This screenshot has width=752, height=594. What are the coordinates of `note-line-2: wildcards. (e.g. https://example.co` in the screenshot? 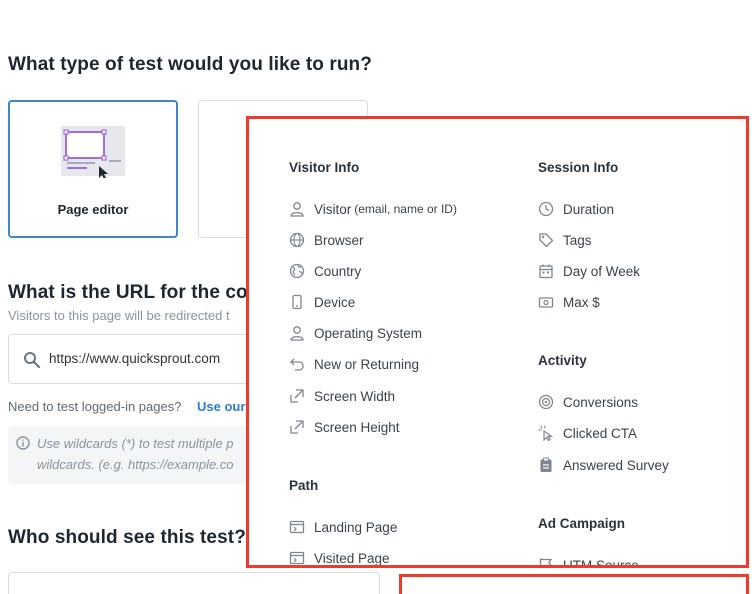 It's located at (135, 464).